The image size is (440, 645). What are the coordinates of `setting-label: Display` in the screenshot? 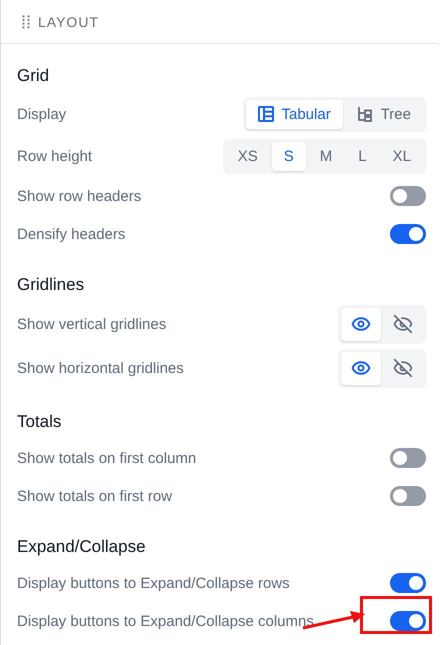 It's located at (41, 114).